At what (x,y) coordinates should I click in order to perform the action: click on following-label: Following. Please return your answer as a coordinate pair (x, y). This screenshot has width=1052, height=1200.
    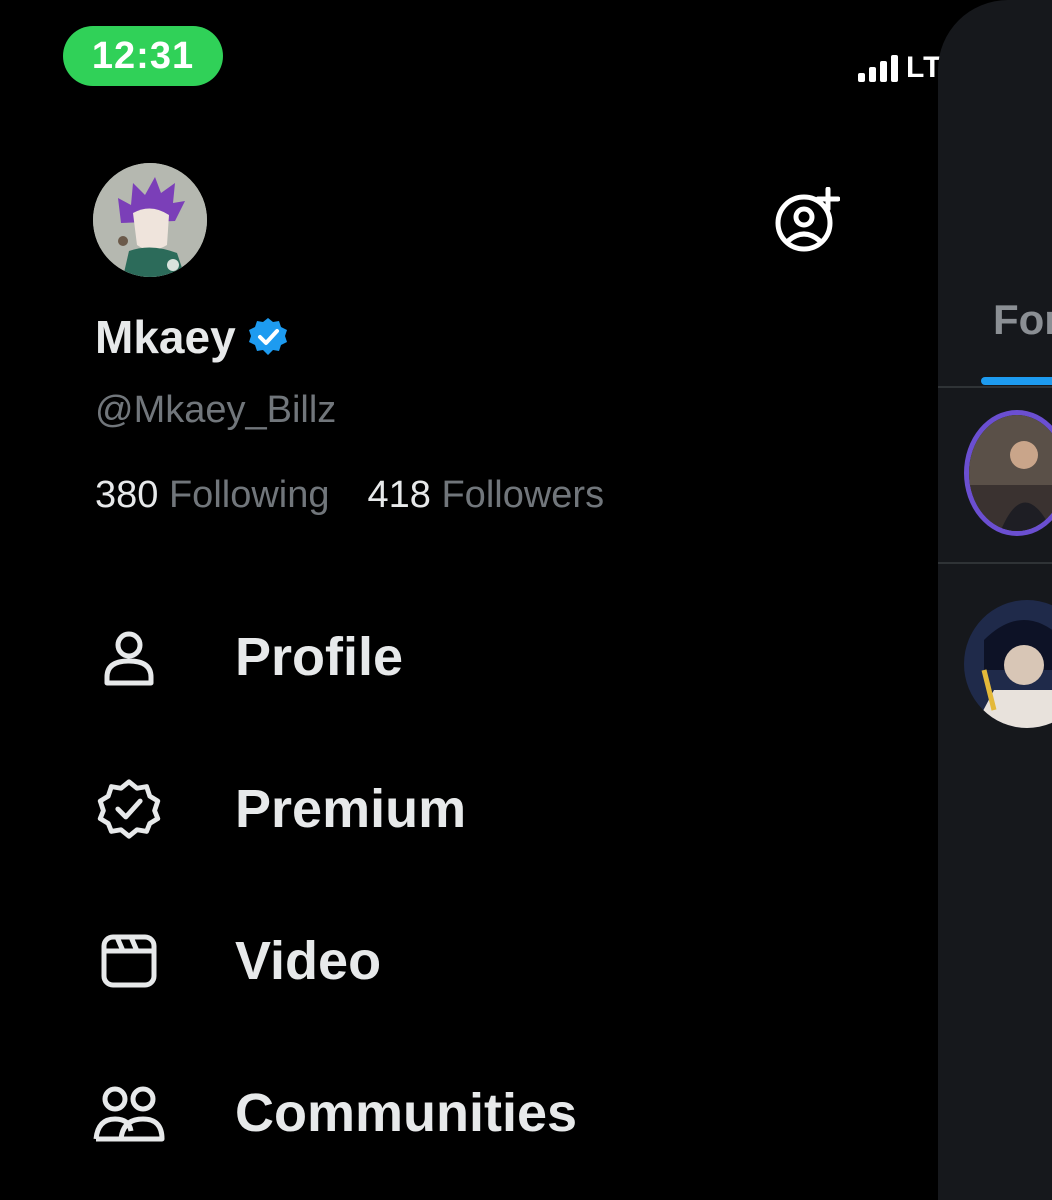
    Looking at the image, I should click on (249, 495).